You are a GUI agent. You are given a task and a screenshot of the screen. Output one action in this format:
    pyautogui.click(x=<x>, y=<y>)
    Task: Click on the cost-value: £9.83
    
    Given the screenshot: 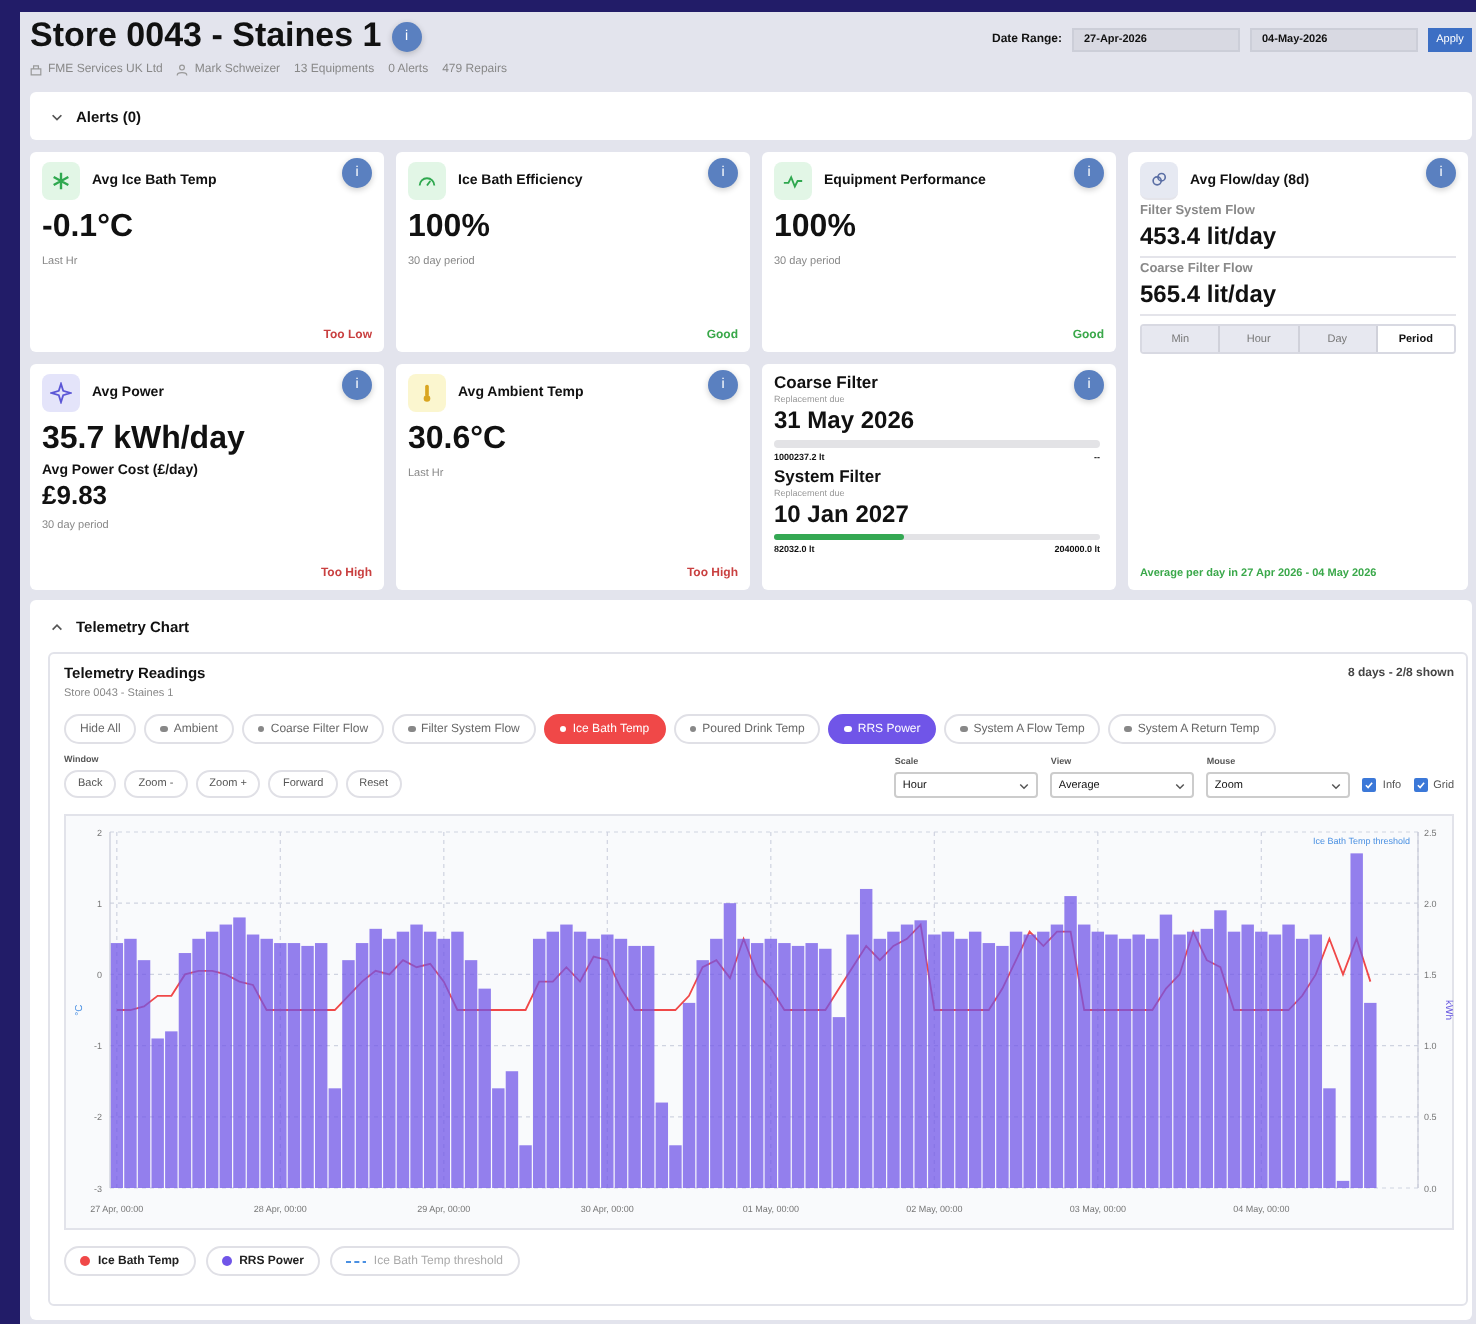 What is the action you would take?
    pyautogui.click(x=76, y=495)
    